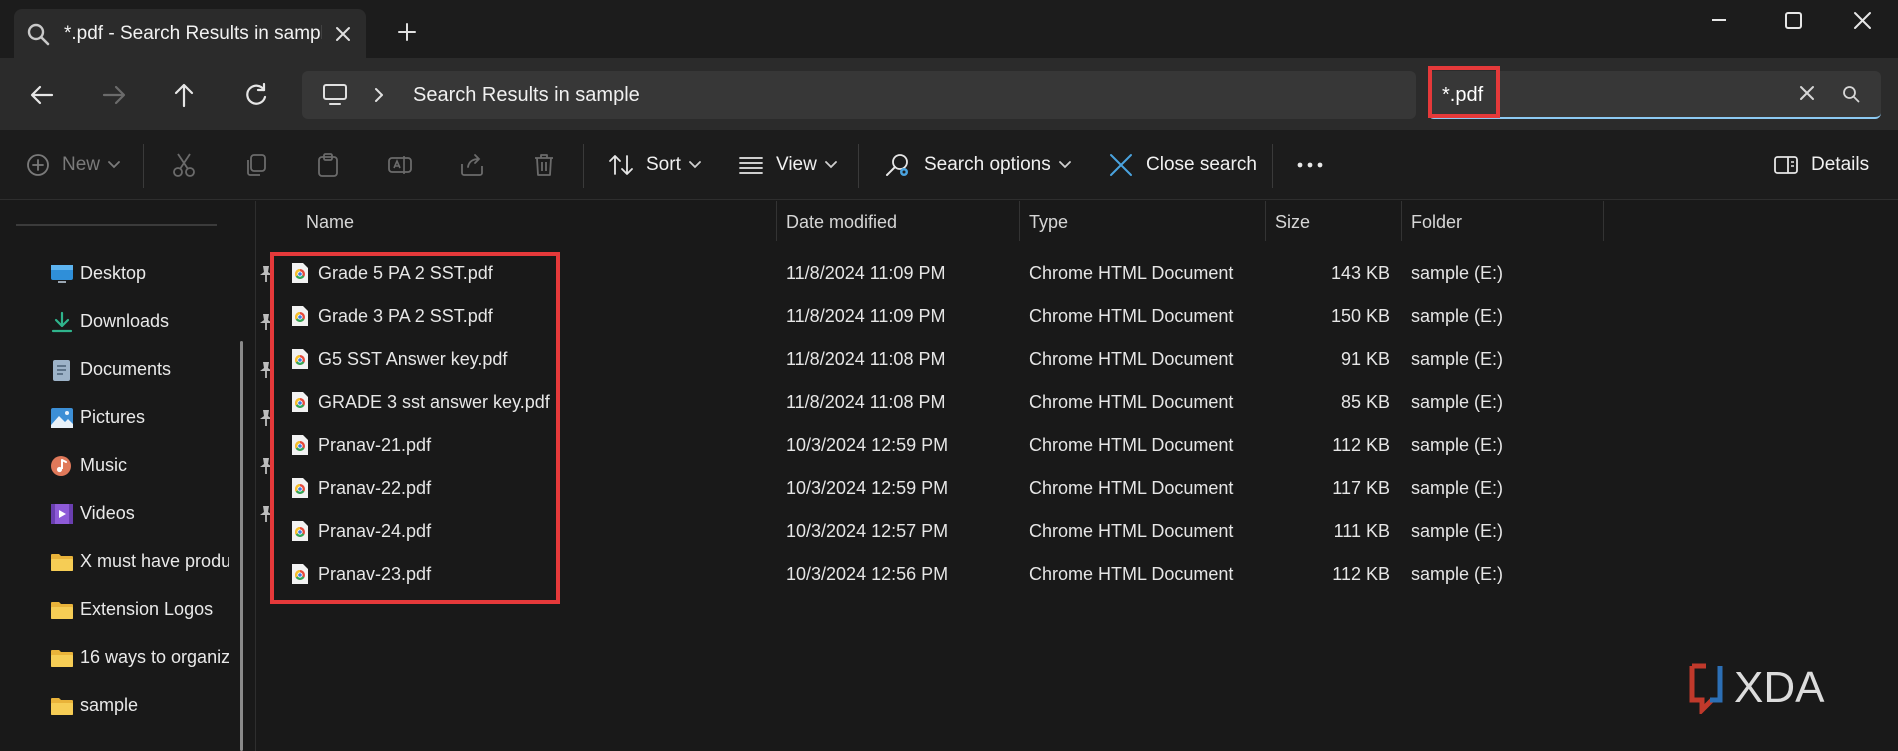 The width and height of the screenshot is (1898, 751). Describe the element at coordinates (663, 164) in the screenshot. I see `sort-label: Sort` at that location.